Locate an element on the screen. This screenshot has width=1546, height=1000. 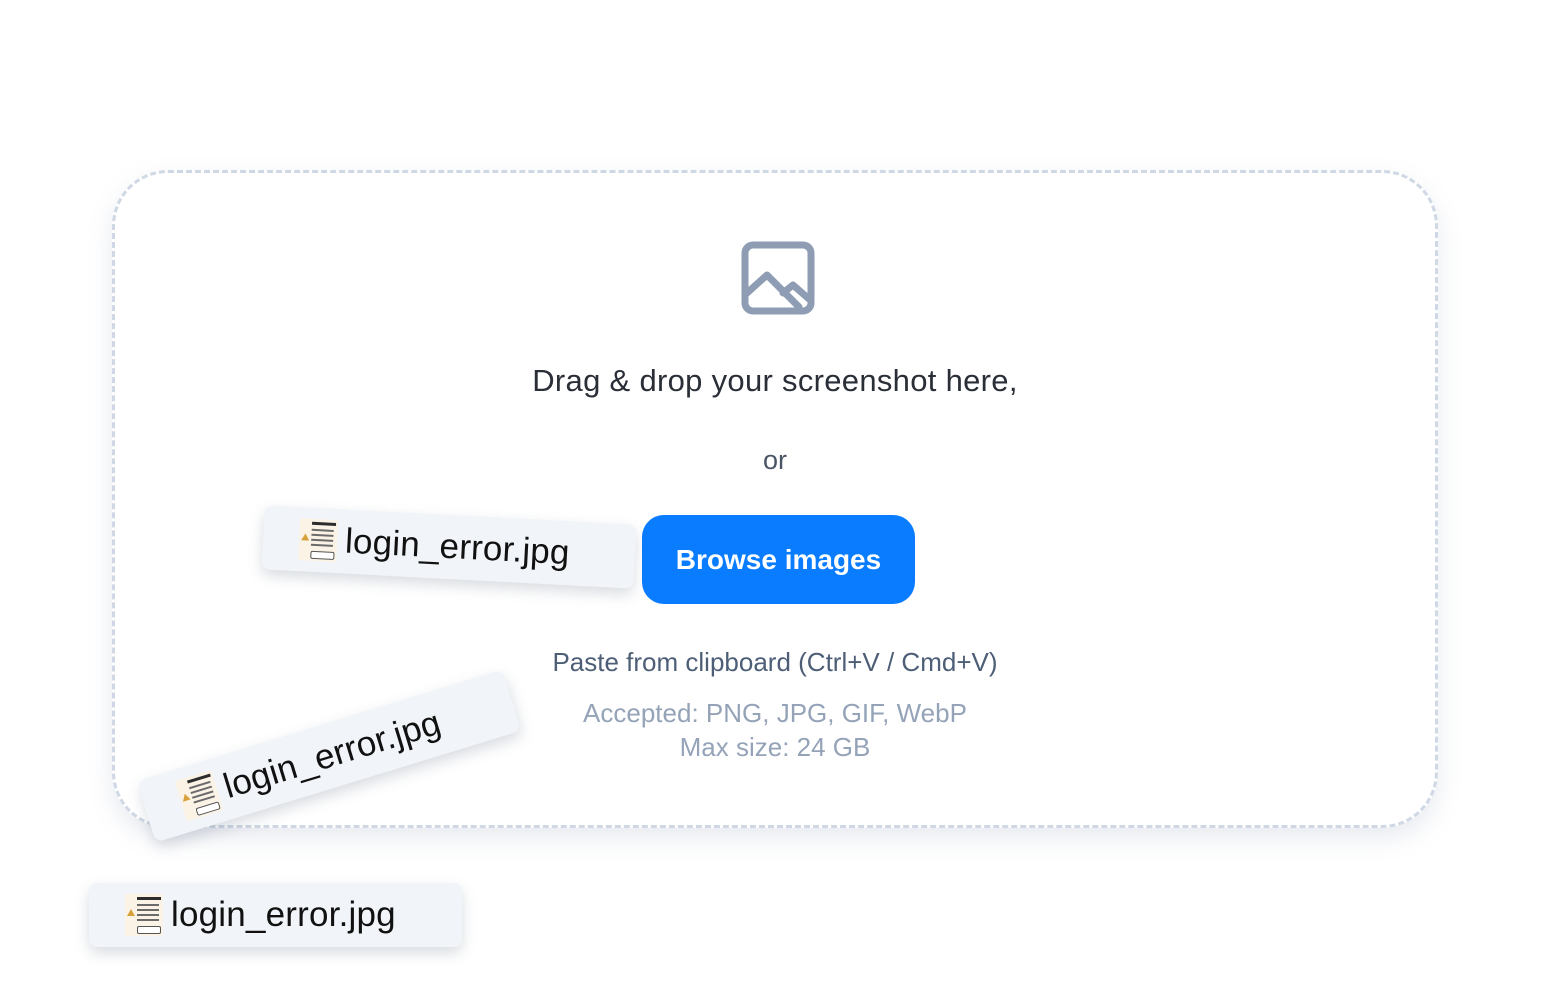
or-separator: or is located at coordinates (774, 460).